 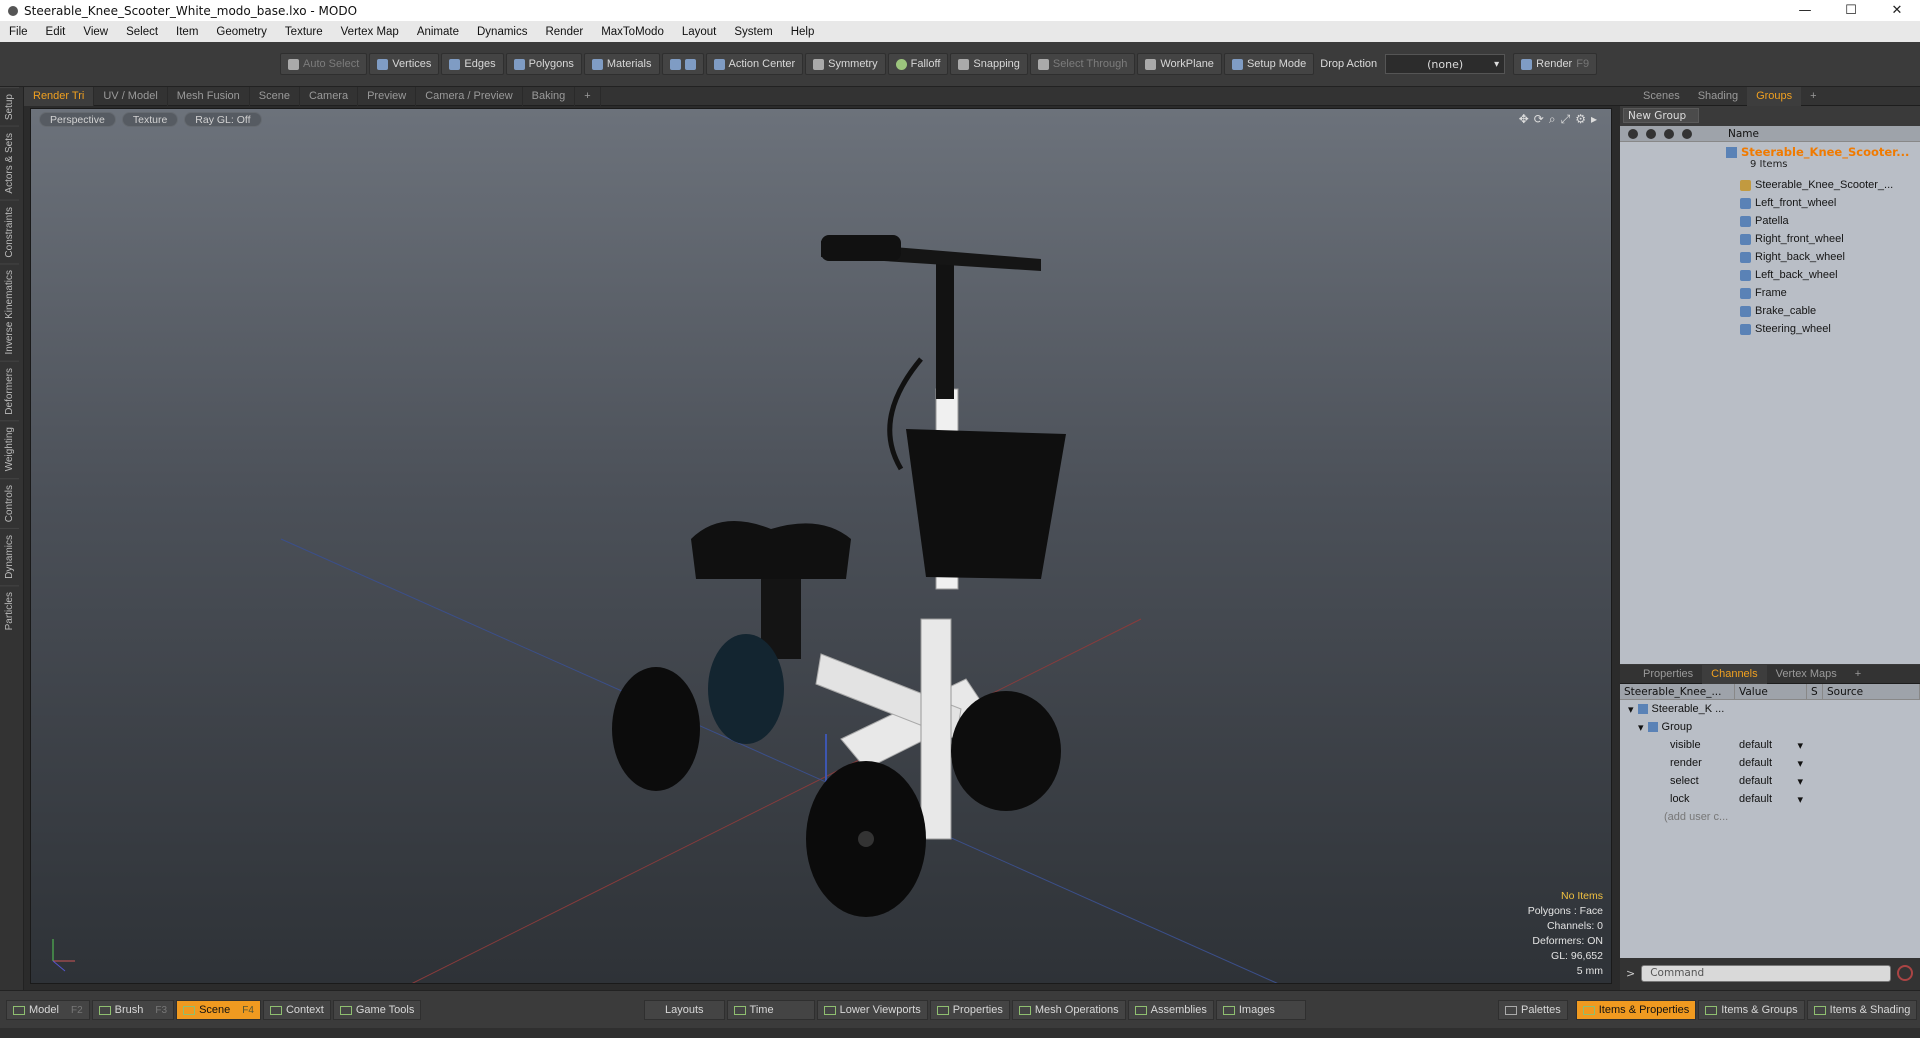 What do you see at coordinates (1751, 1010) in the screenshot?
I see `items-groups-button: Items & Groups` at bounding box center [1751, 1010].